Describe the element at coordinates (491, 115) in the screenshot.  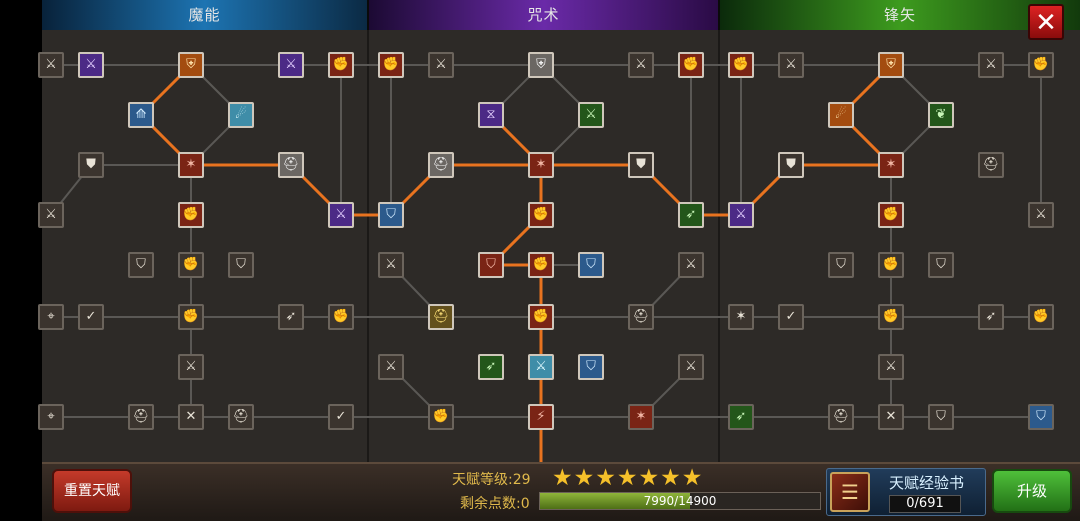
I see `talent-node-icon: ⧖` at that location.